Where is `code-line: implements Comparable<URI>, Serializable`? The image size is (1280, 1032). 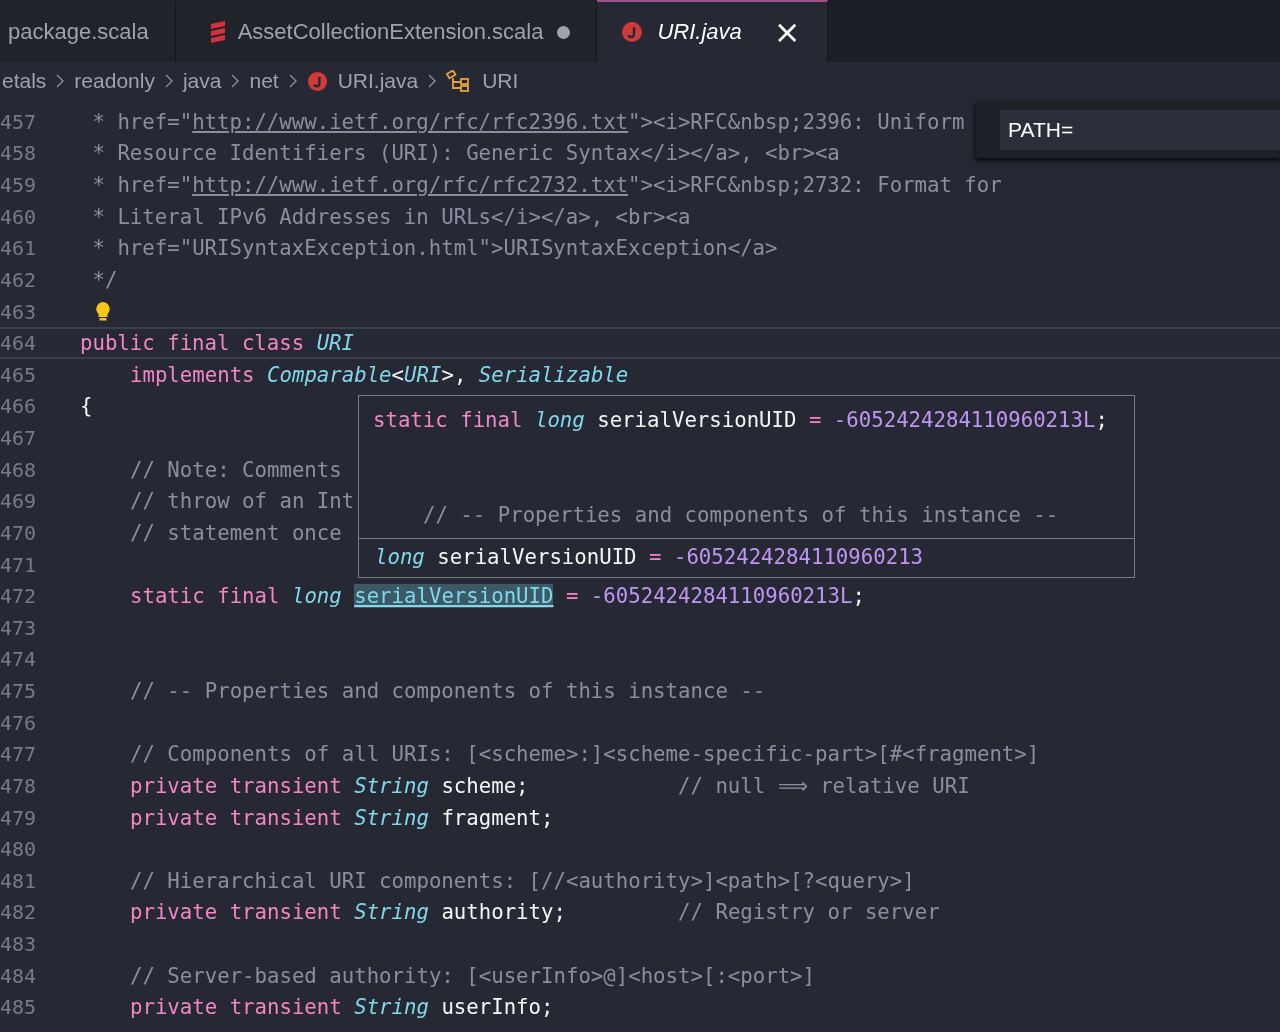
code-line: implements Comparable<URI>, Serializable is located at coordinates (379, 374).